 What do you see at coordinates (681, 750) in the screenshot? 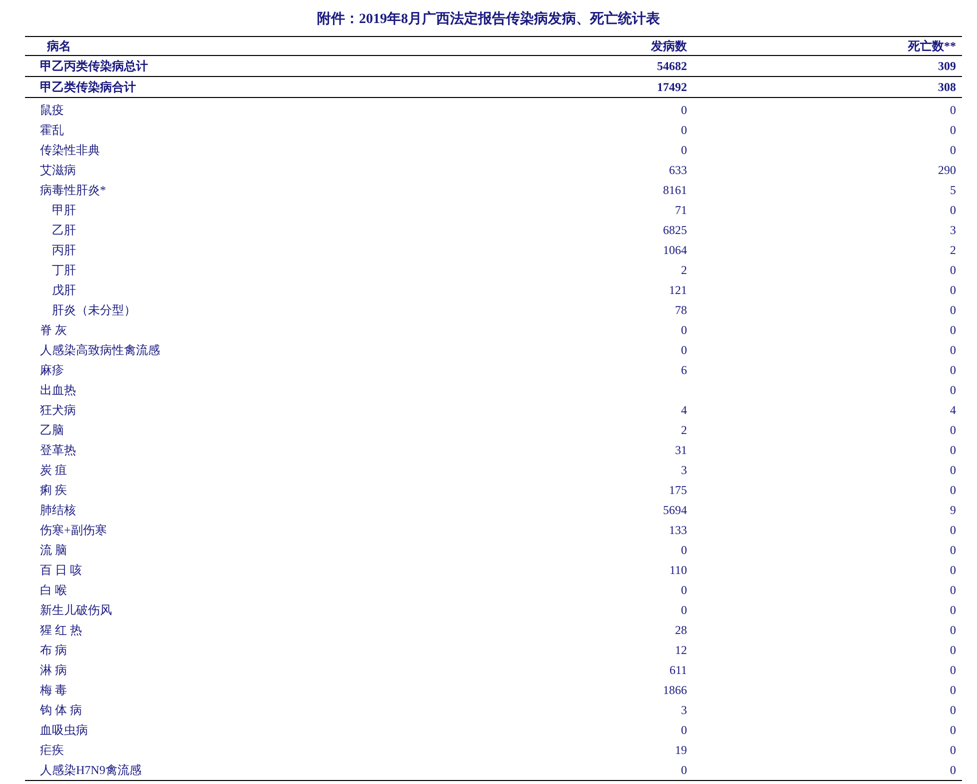
I see `case-count: 19` at bounding box center [681, 750].